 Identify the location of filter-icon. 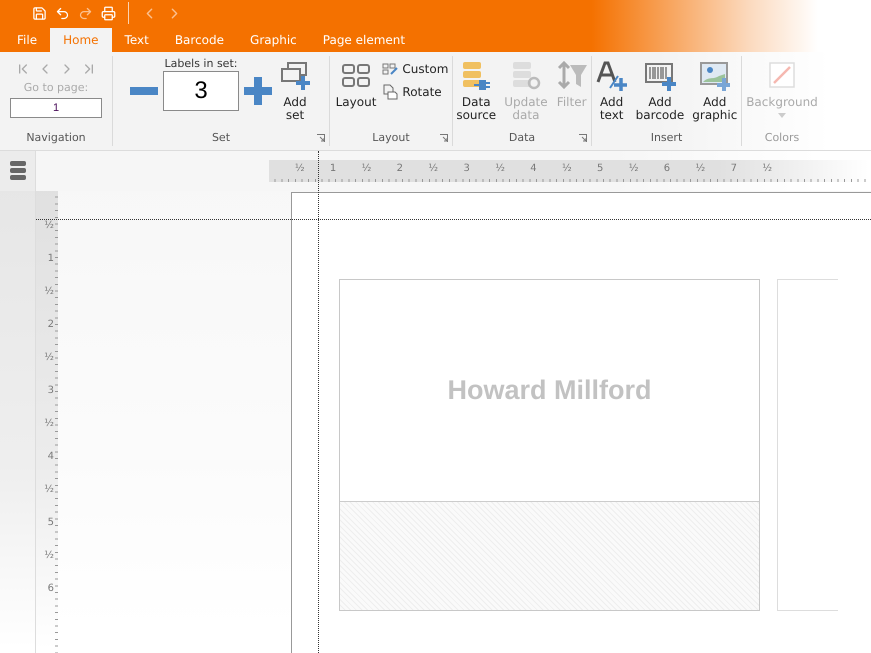
(572, 76).